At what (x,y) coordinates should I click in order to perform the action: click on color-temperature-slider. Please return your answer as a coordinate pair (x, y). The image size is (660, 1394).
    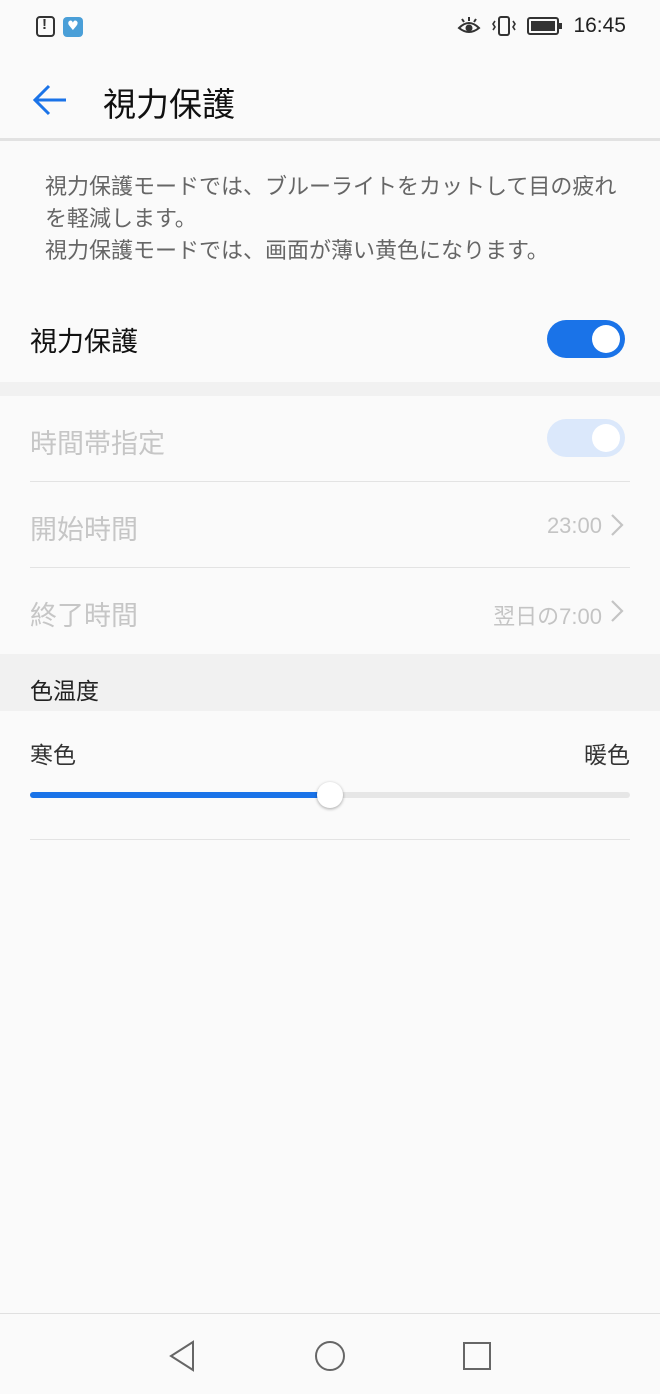
    Looking at the image, I should click on (330, 795).